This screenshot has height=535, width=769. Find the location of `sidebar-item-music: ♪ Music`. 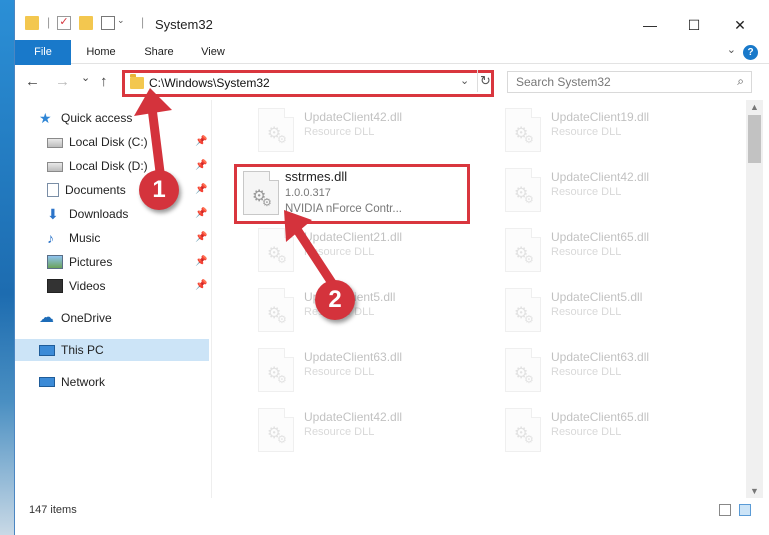

sidebar-item-music: ♪ Music is located at coordinates (73, 238).